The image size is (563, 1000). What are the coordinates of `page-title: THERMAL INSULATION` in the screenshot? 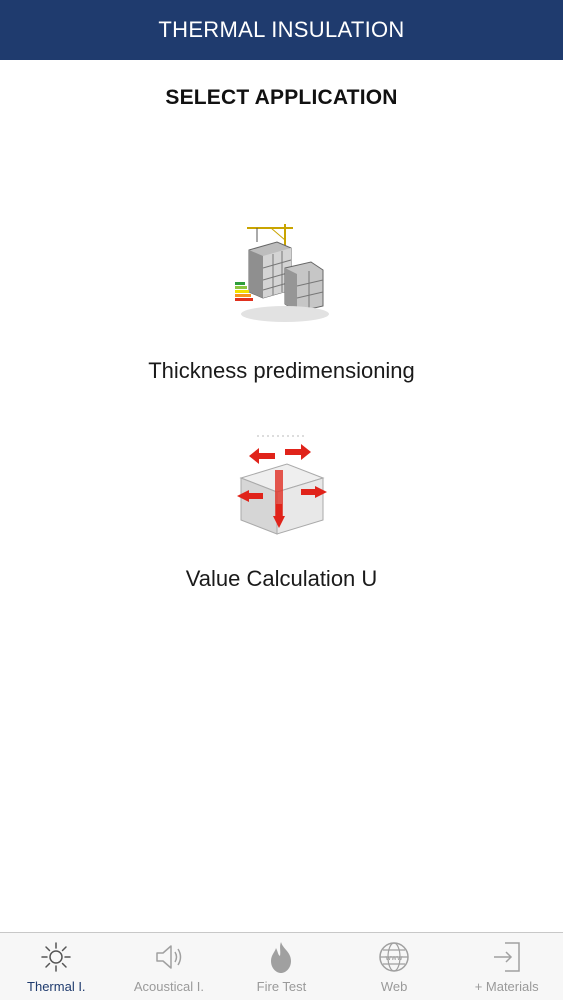 It's located at (281, 29).